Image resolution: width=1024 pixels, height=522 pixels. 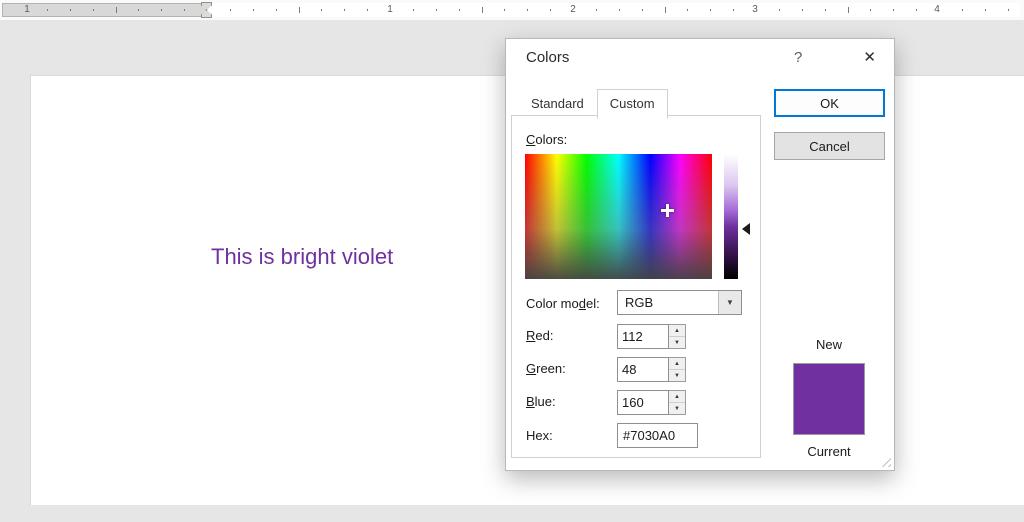 I want to click on tab-standard: Standard, so click(x=557, y=104).